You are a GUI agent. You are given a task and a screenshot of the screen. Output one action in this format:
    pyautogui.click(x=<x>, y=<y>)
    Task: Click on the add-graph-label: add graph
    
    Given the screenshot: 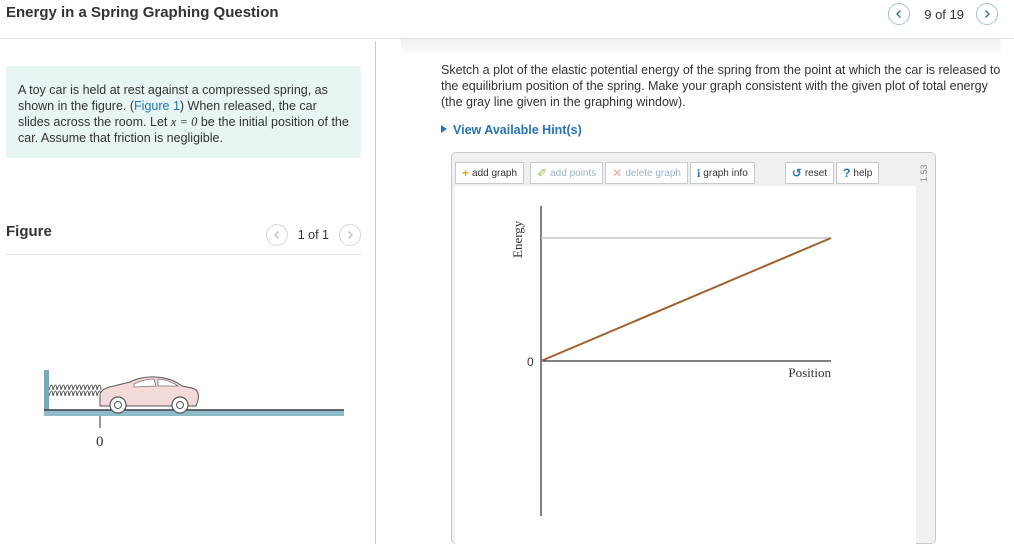 What is the action you would take?
    pyautogui.click(x=495, y=173)
    